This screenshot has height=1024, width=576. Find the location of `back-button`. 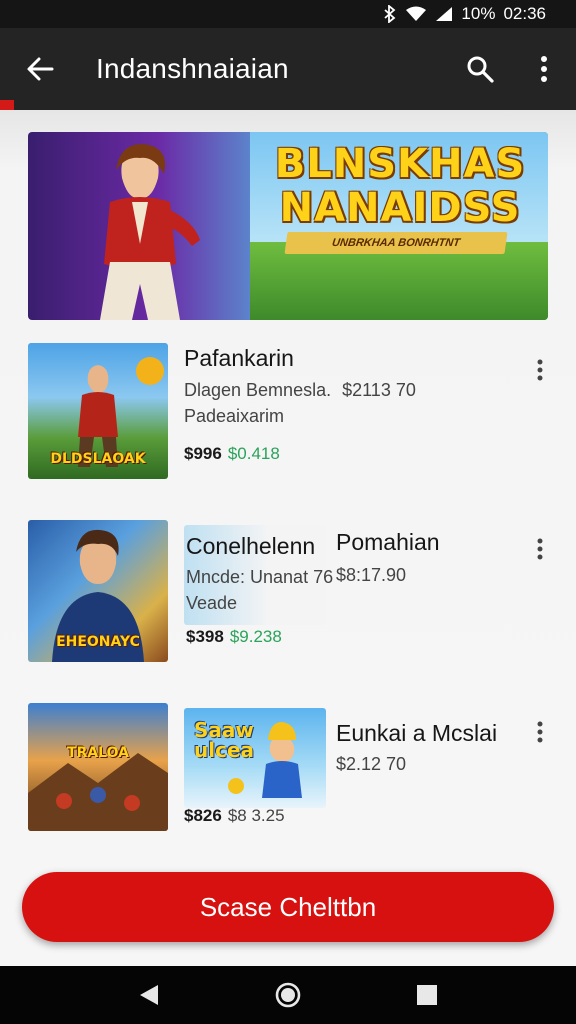

back-button is located at coordinates (40, 69).